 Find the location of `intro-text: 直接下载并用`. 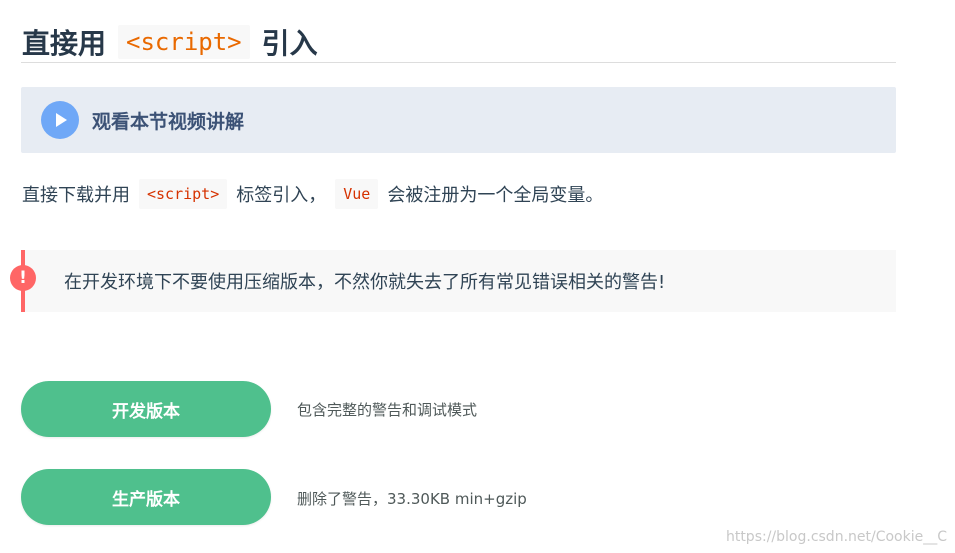

intro-text: 直接下载并用 is located at coordinates (76, 195).